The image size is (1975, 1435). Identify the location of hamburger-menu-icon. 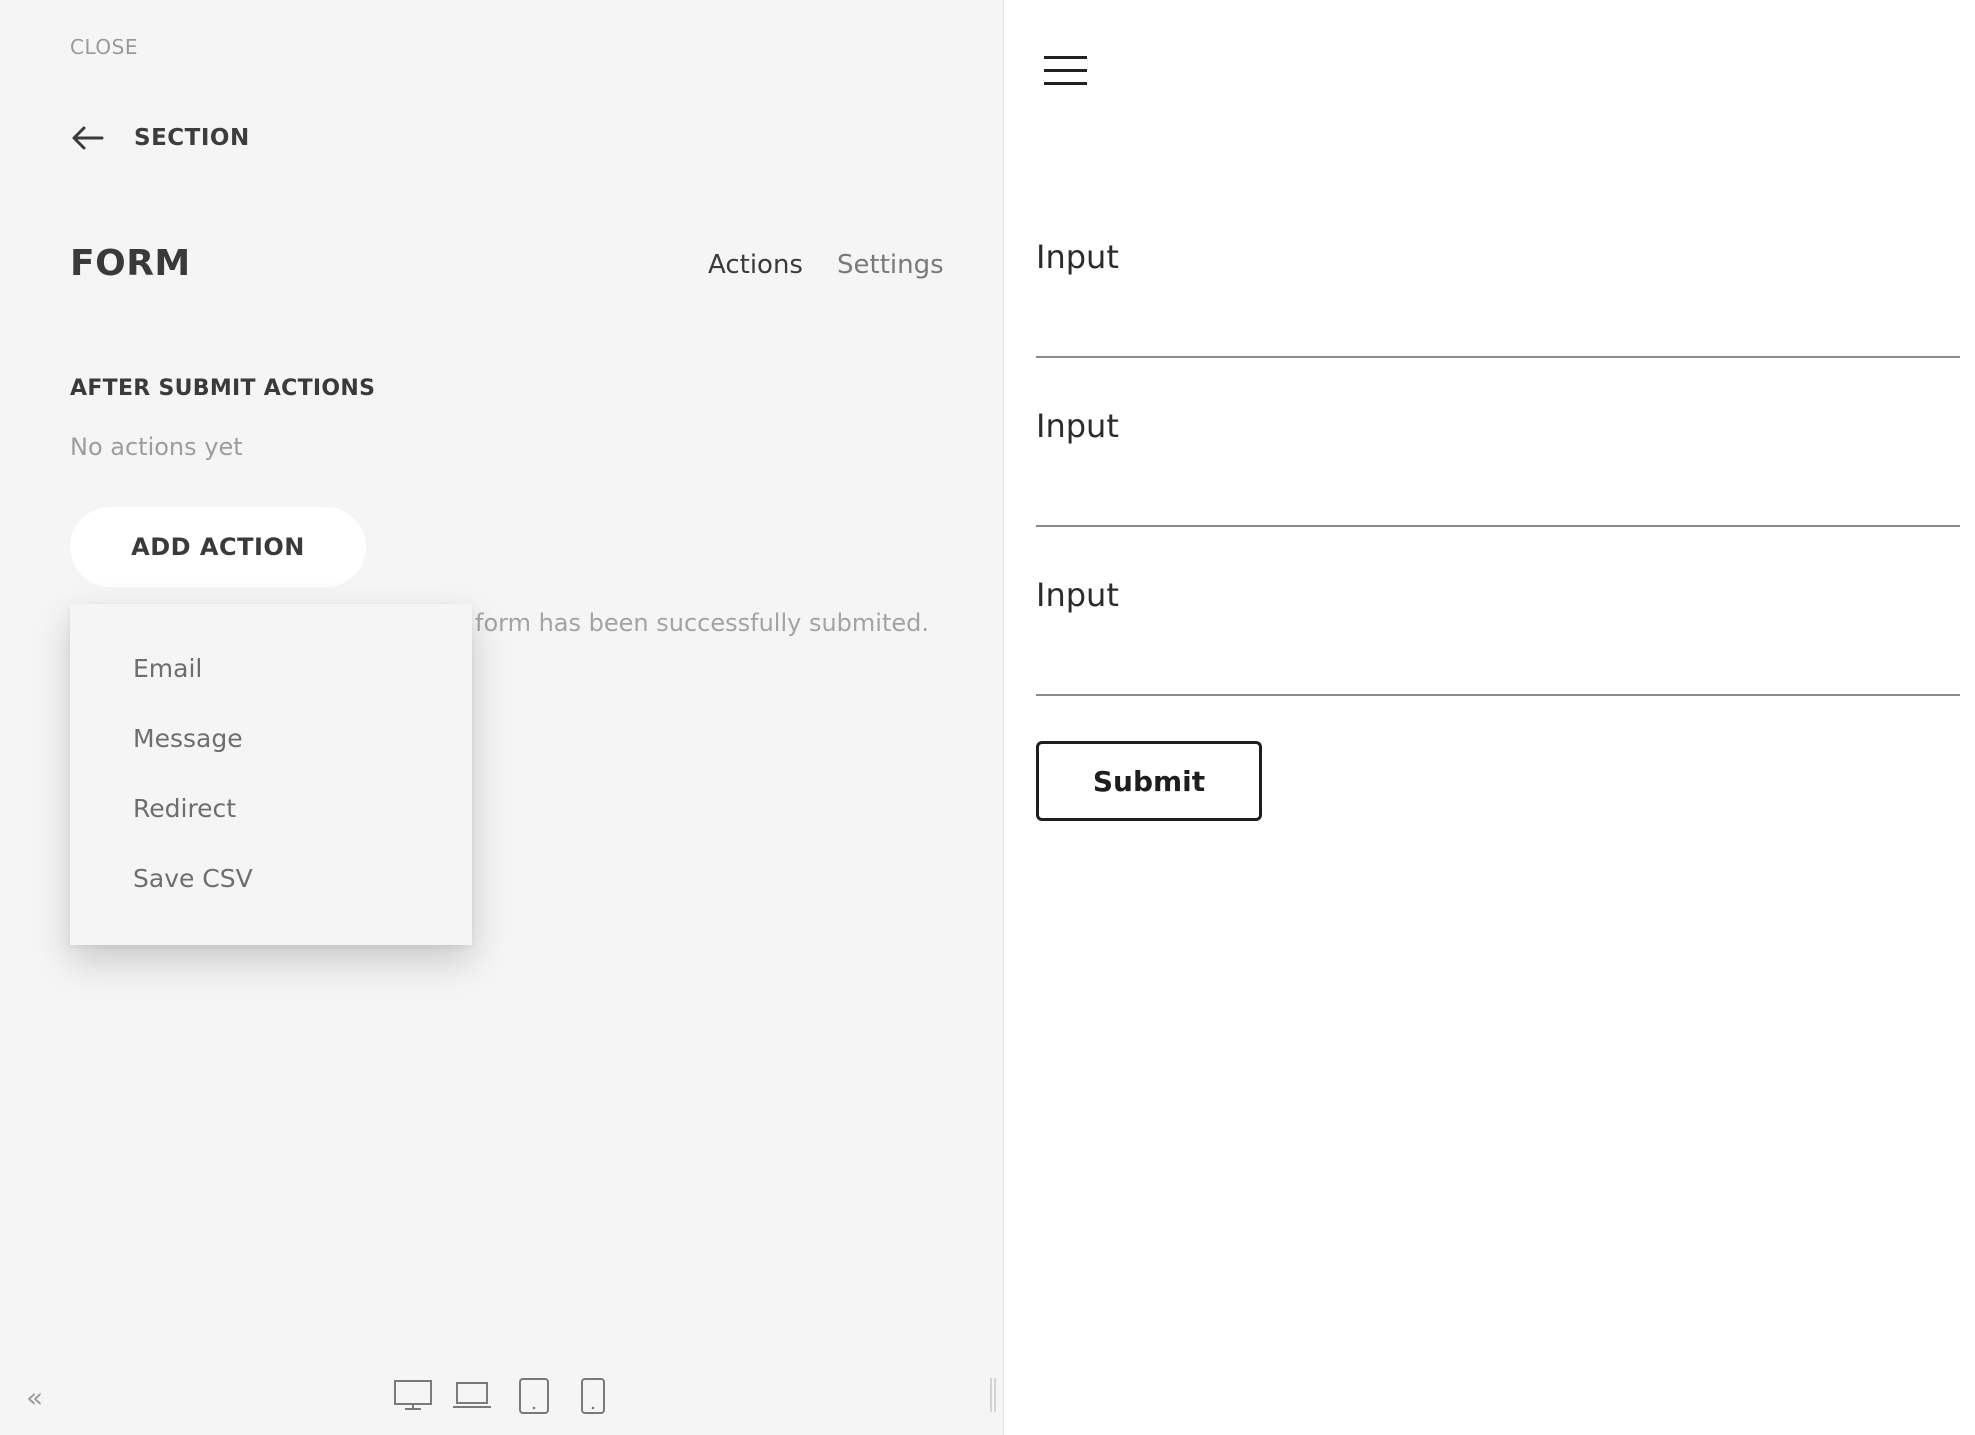
(1065, 72).